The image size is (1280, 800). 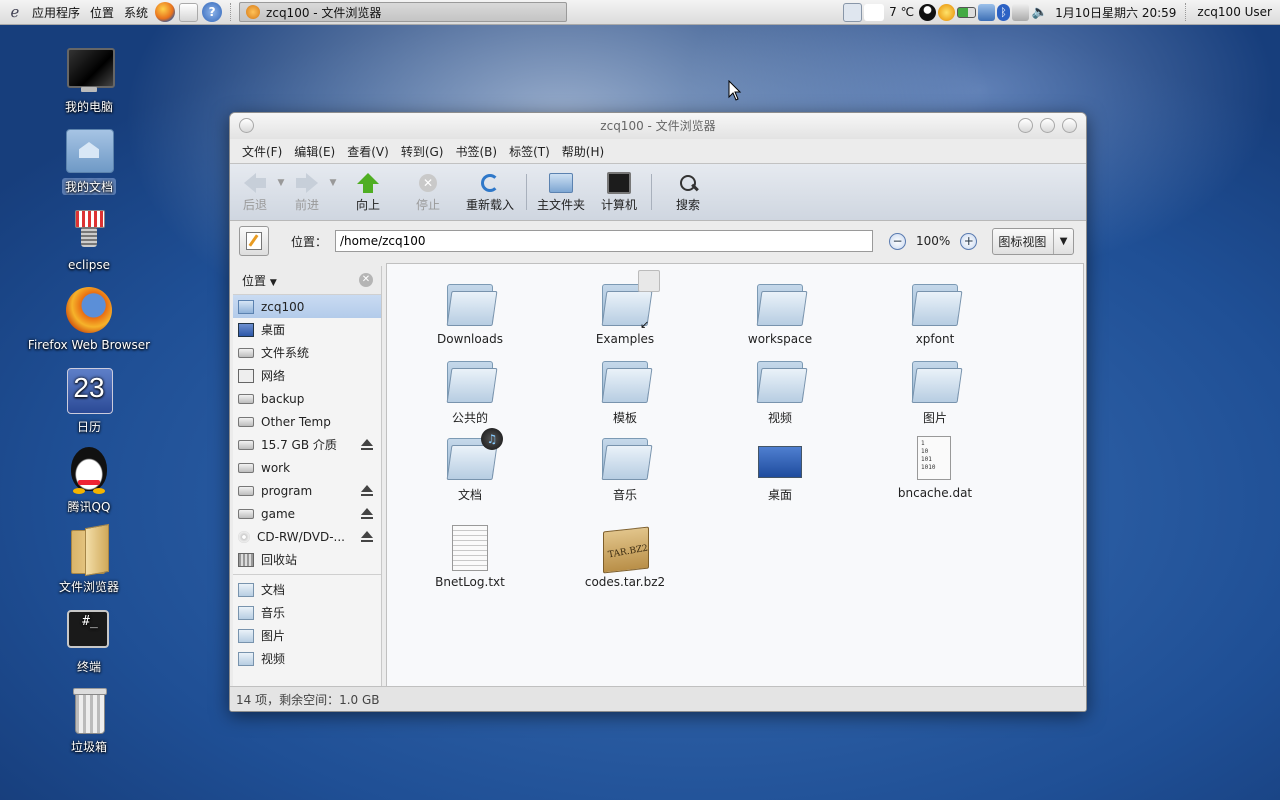 What do you see at coordinates (307, 635) in the screenshot?
I see `sidebar-bookmark: 图片` at bounding box center [307, 635].